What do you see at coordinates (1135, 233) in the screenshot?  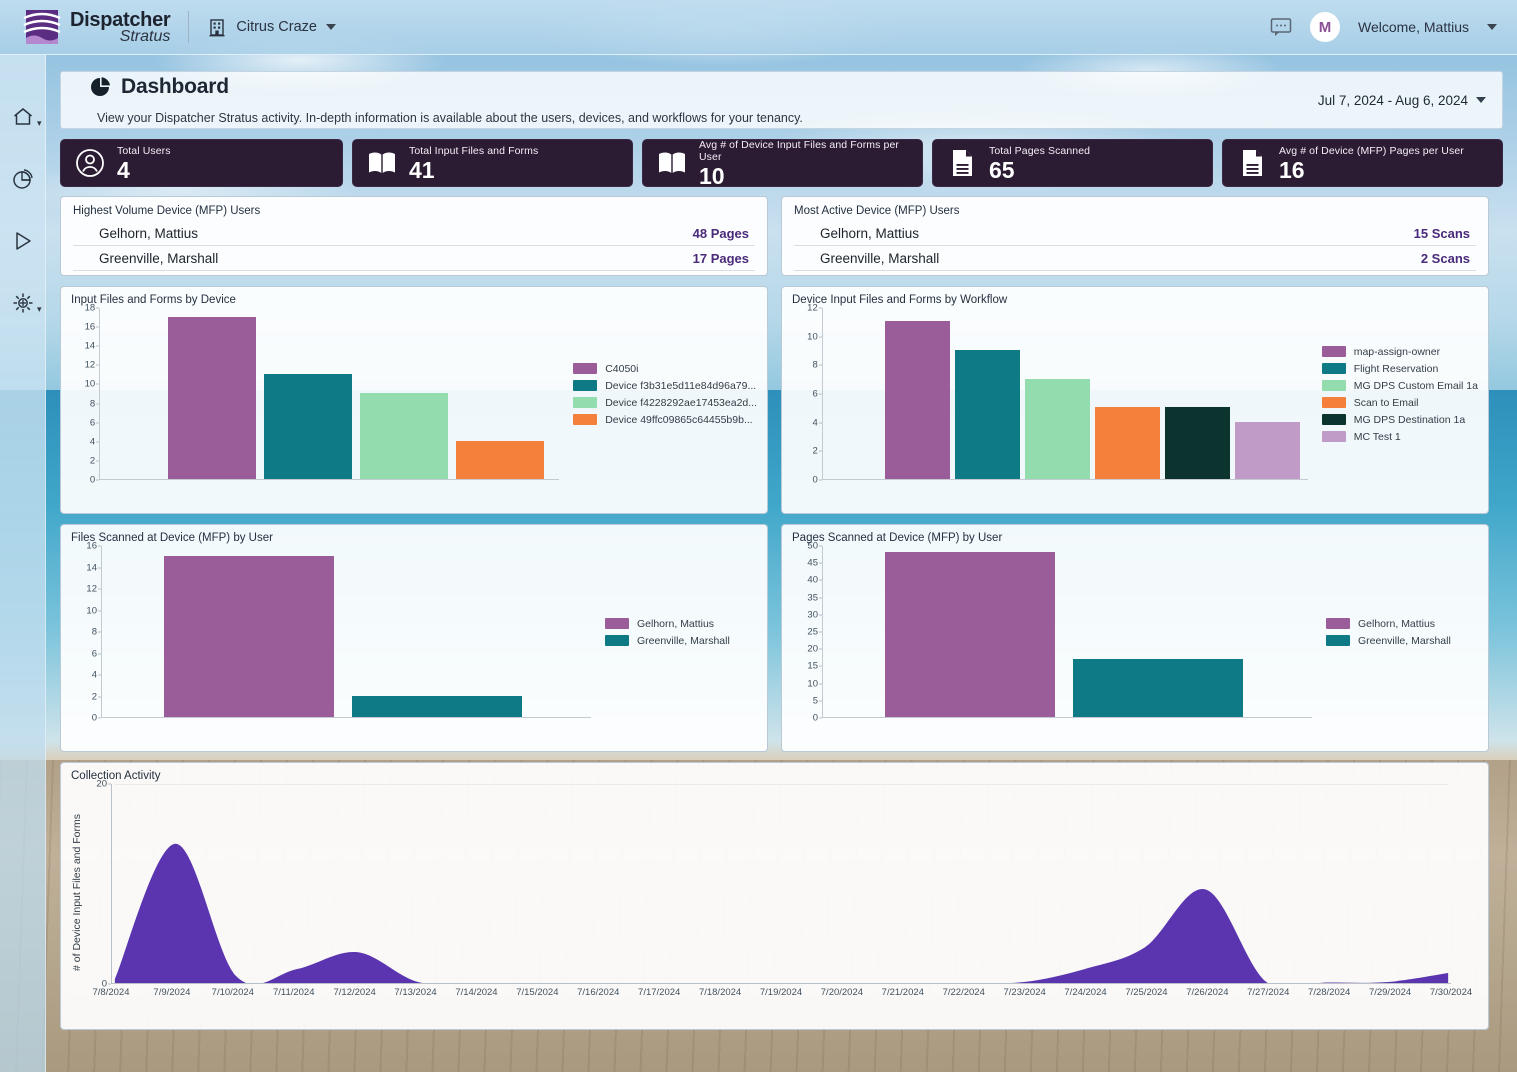 I see `list-item: Gelhorn, Mattius 15 Scans` at bounding box center [1135, 233].